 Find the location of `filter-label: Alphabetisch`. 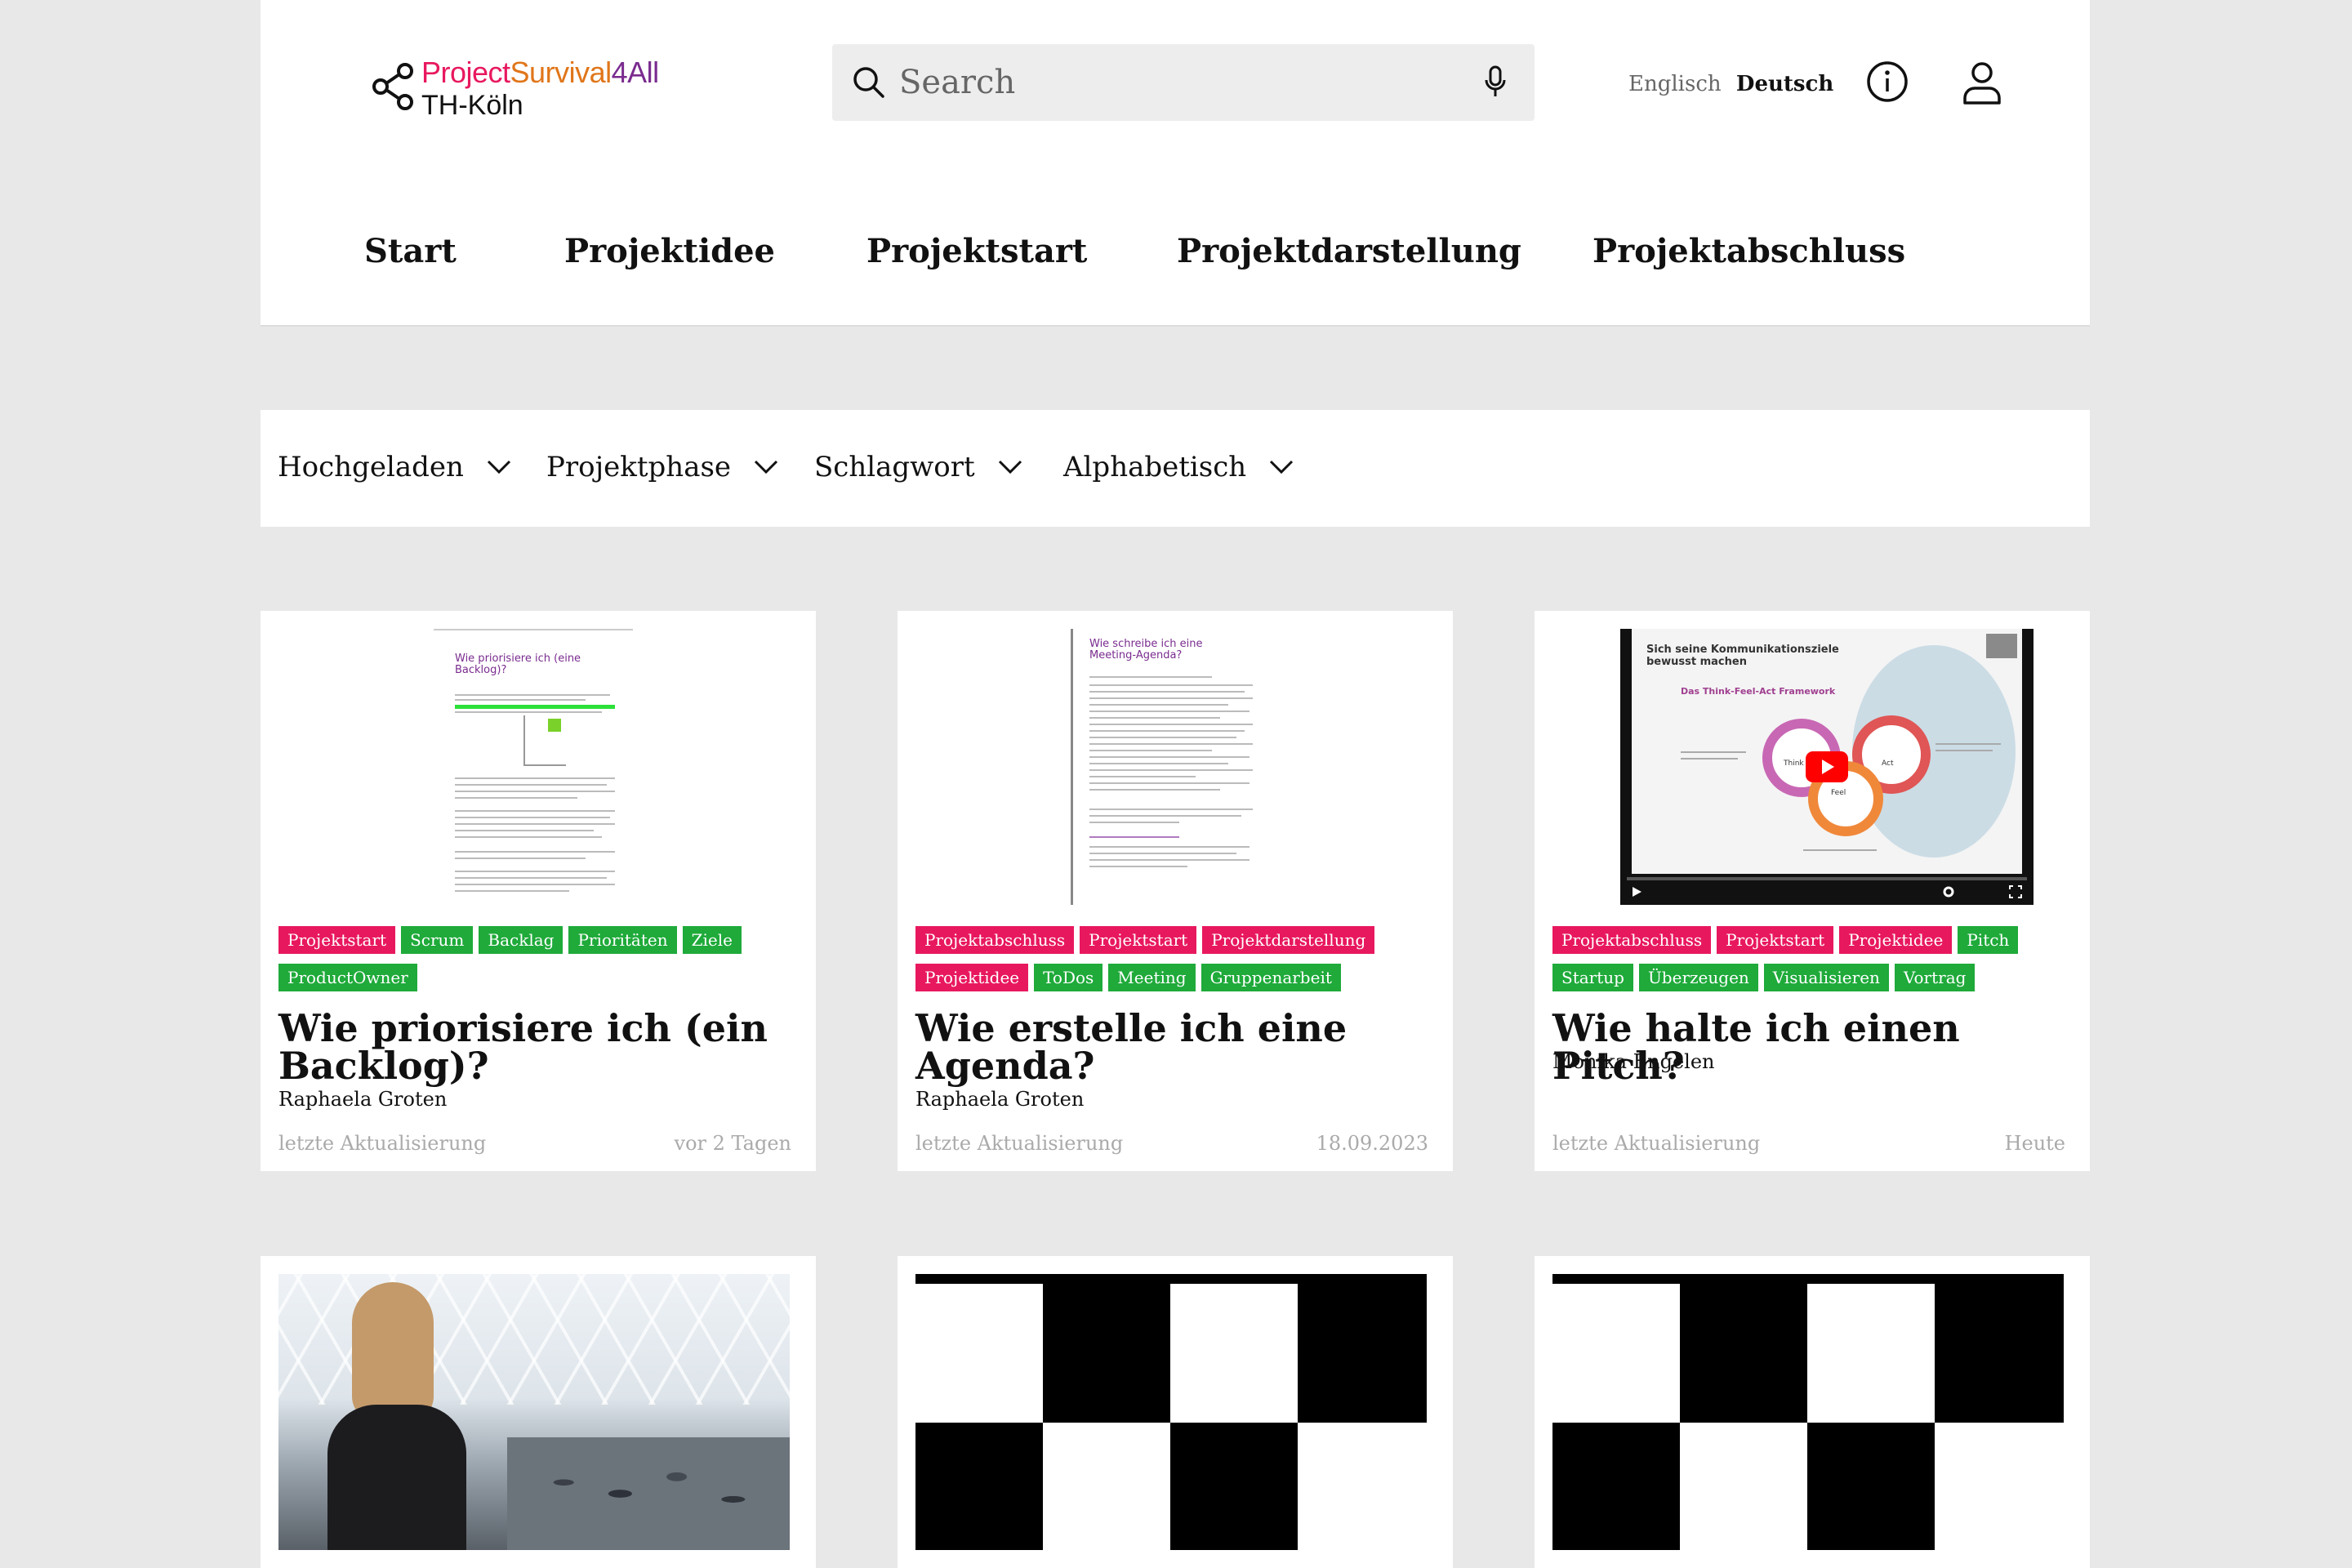

filter-label: Alphabetisch is located at coordinates (1155, 467).